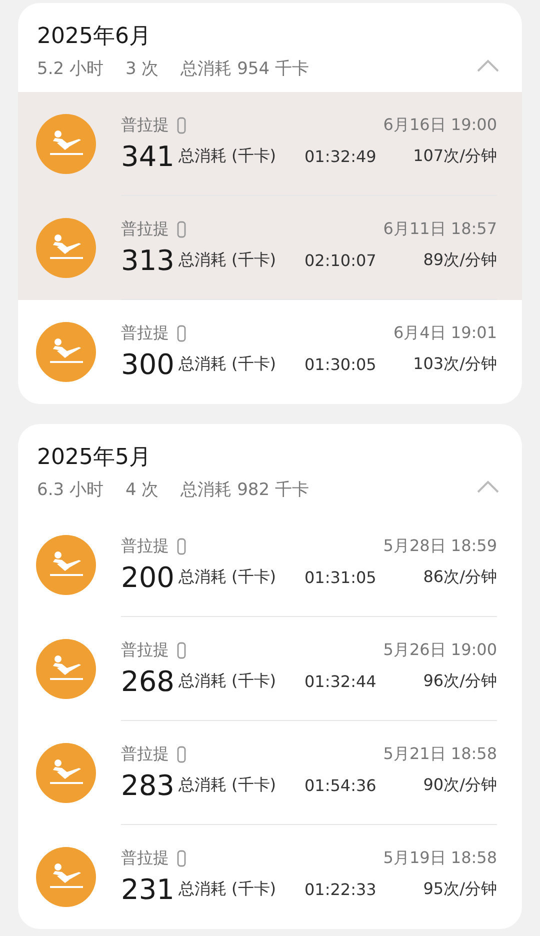 The width and height of the screenshot is (540, 936). What do you see at coordinates (340, 889) in the screenshot?
I see `workout-duration: 01:22:33` at bounding box center [340, 889].